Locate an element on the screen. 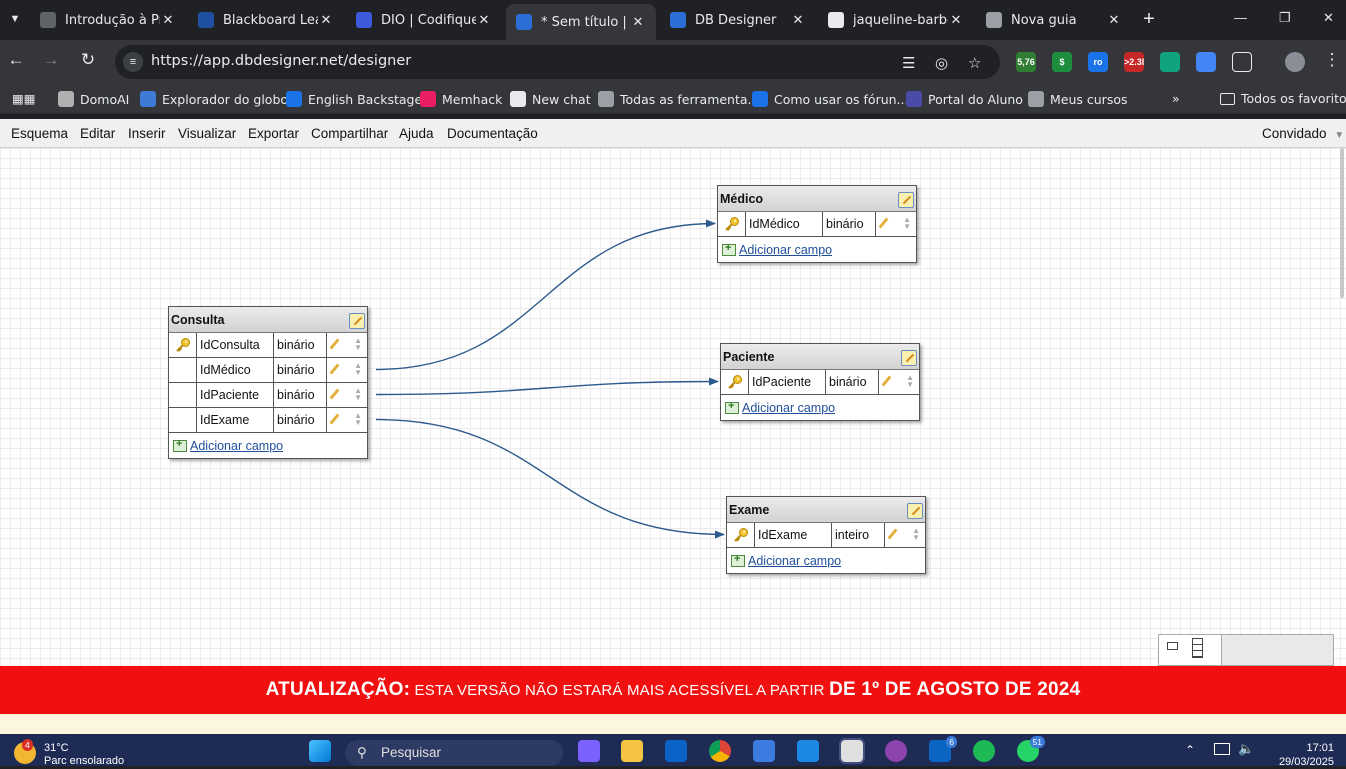 Image resolution: width=1346 pixels, height=769 pixels. chatgpt-extension-icon is located at coordinates (1170, 62).